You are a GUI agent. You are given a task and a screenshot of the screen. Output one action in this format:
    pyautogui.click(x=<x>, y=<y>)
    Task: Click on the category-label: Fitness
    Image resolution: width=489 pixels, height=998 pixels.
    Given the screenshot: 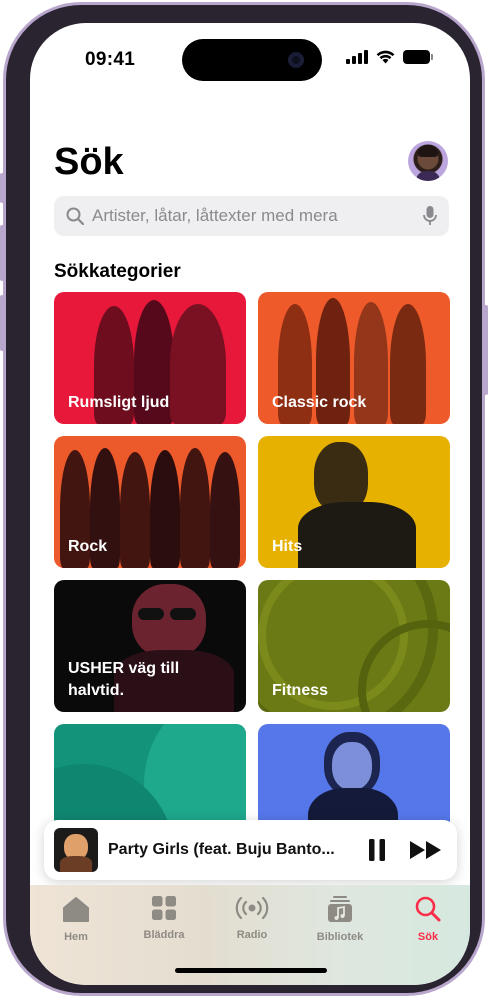 What is the action you would take?
    pyautogui.click(x=300, y=690)
    